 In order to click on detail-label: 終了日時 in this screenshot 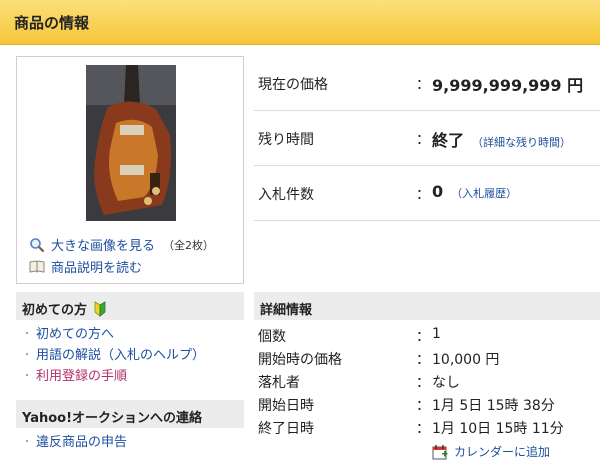, I will do `click(286, 429)`.